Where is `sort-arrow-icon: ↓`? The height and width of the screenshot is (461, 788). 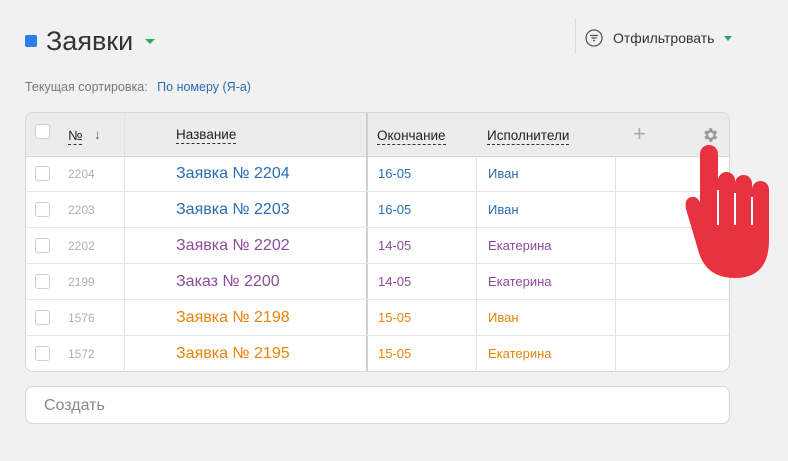
sort-arrow-icon: ↓ is located at coordinates (97, 134).